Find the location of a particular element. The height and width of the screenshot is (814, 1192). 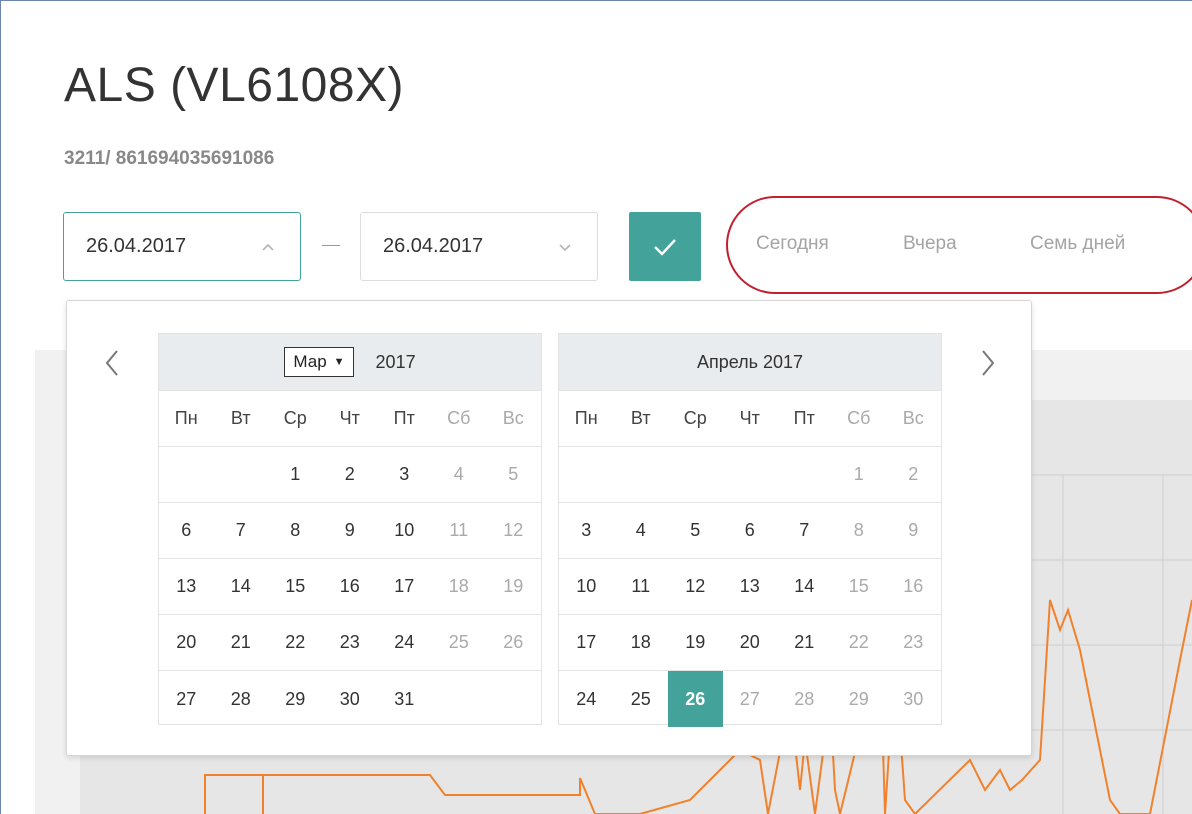

week-row: 1 2 3 4 5 is located at coordinates (350, 475).